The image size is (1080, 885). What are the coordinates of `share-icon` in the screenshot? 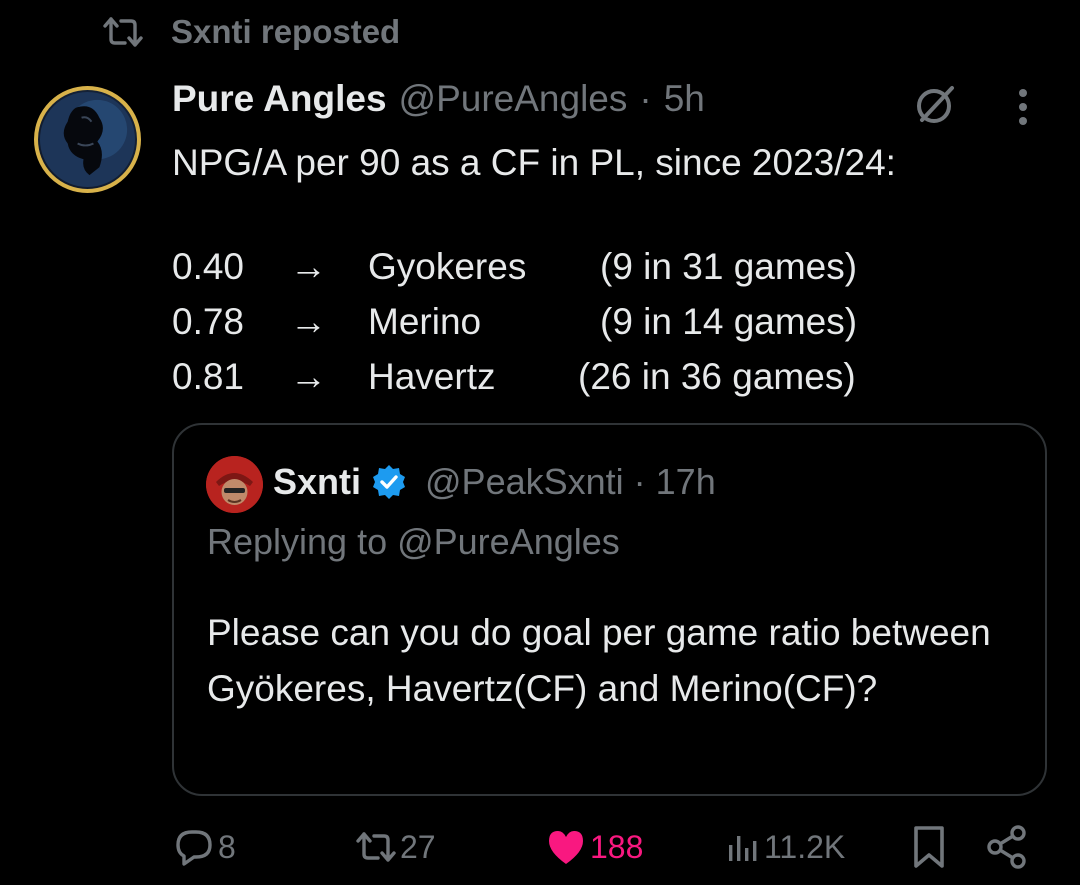 It's located at (1007, 847).